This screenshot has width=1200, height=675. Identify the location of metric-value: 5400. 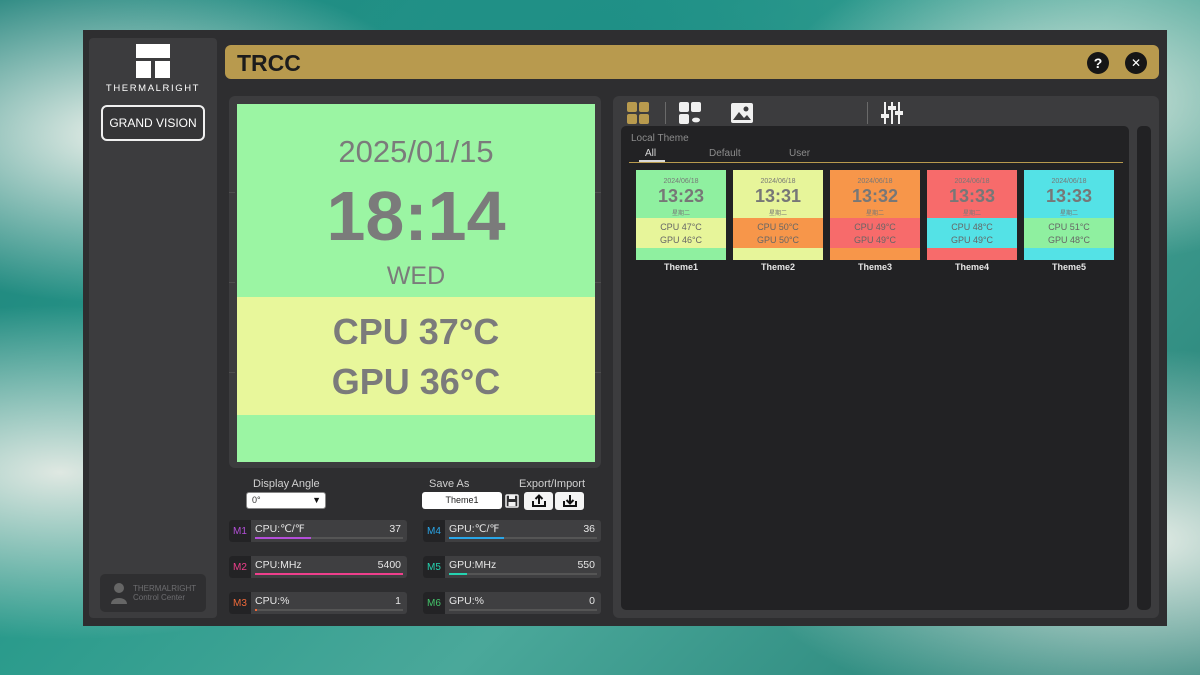
(389, 565).